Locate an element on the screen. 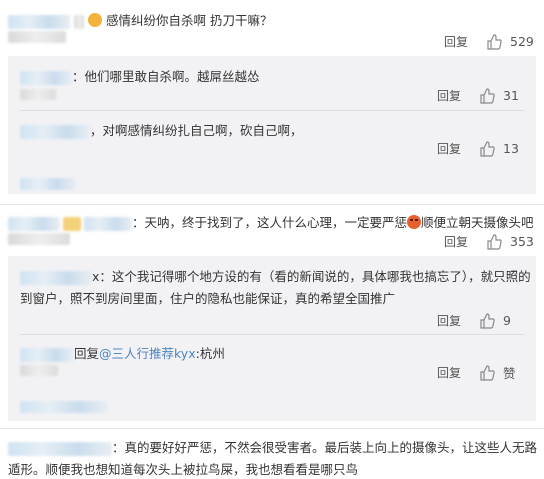 Image resolution: width=544 pixels, height=479 pixels. comment-1-meta is located at coordinates (37, 35).